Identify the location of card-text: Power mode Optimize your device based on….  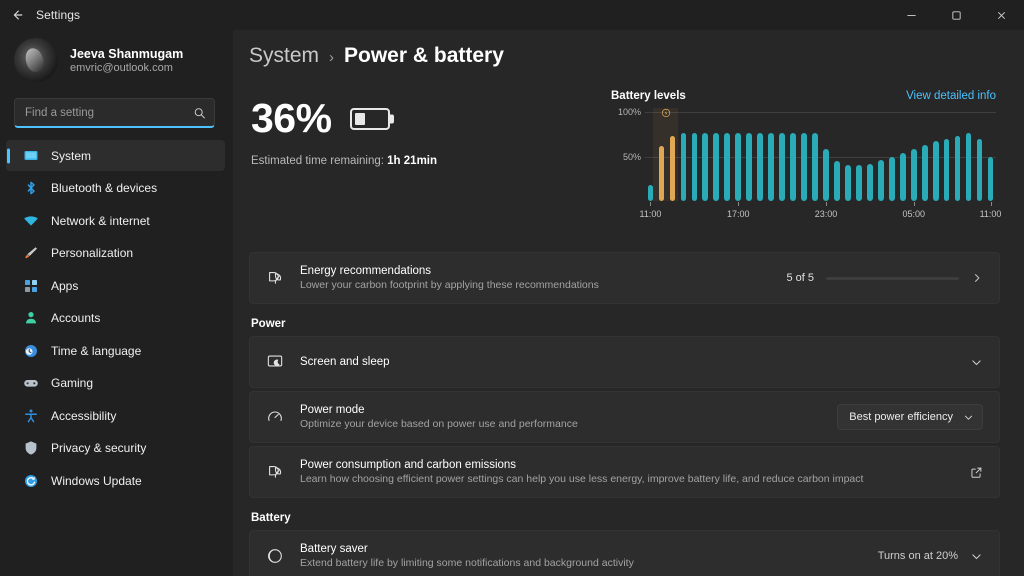
(561, 417).